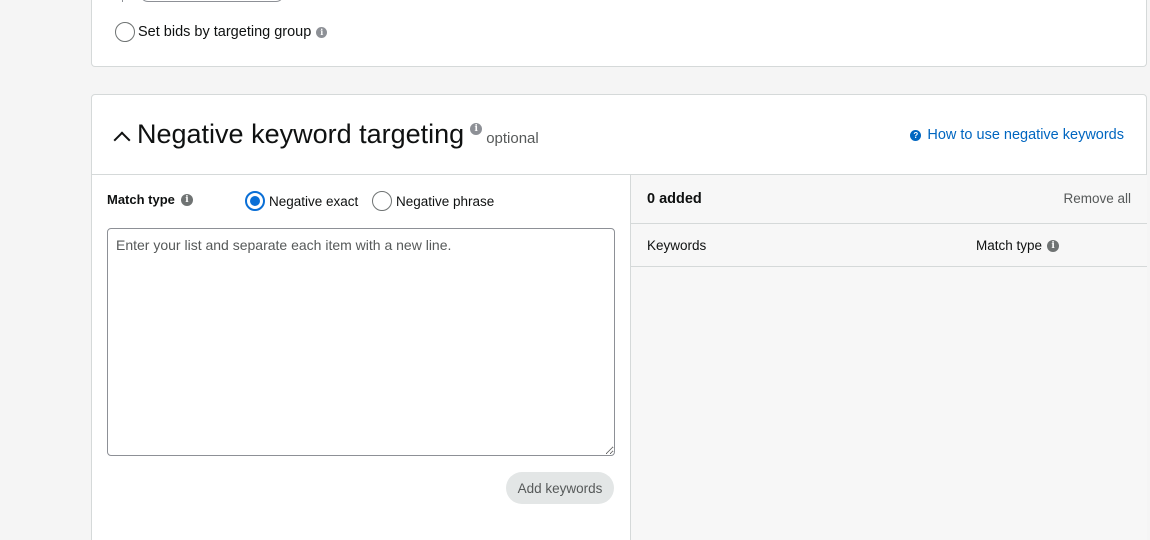 The image size is (1150, 540). Describe the element at coordinates (122, 140) in the screenshot. I see `chevron-up-icon` at that location.